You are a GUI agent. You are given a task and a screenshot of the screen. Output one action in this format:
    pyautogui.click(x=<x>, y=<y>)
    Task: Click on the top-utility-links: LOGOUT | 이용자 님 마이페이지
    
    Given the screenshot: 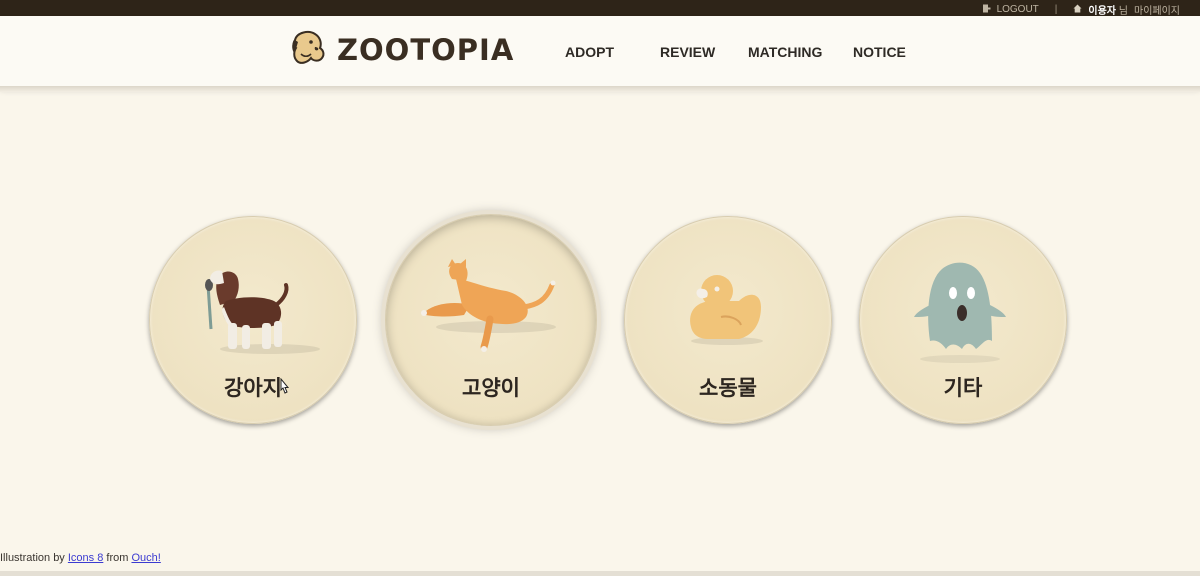 What is the action you would take?
    pyautogui.click(x=1081, y=9)
    